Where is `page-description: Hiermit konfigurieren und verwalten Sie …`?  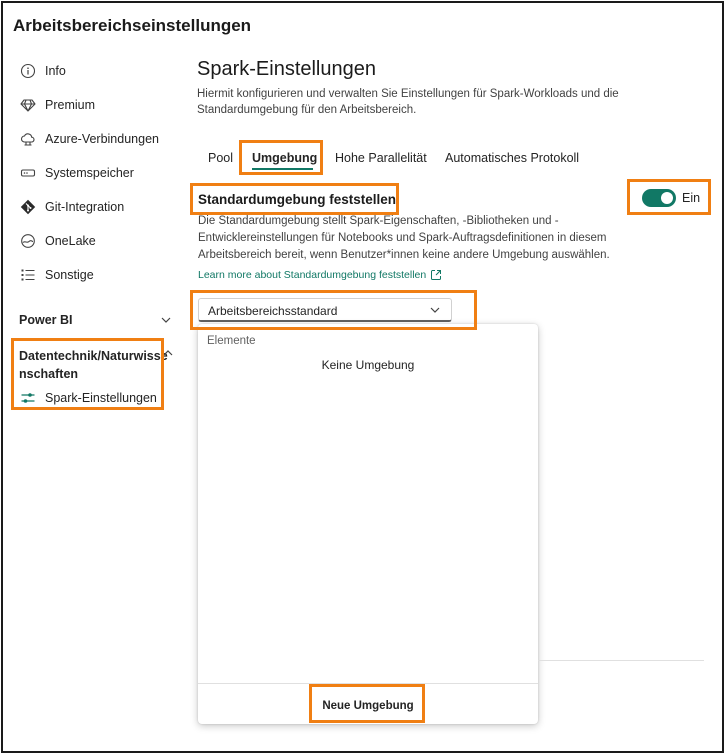
page-description: Hiermit konfigurieren und verwalten Sie … is located at coordinates (408, 102).